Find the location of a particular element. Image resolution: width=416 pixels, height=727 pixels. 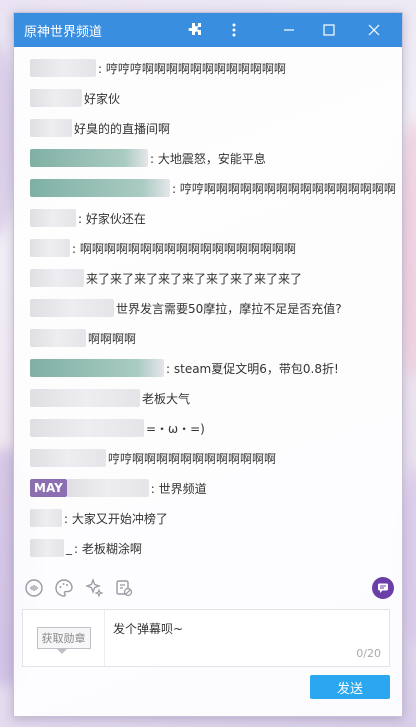

message-text: : 好家伙还在 is located at coordinates (112, 218).